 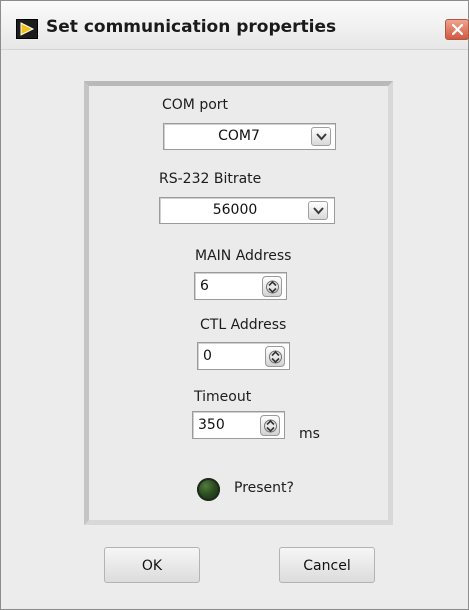 I want to click on com-port-value: COM7, so click(x=239, y=136).